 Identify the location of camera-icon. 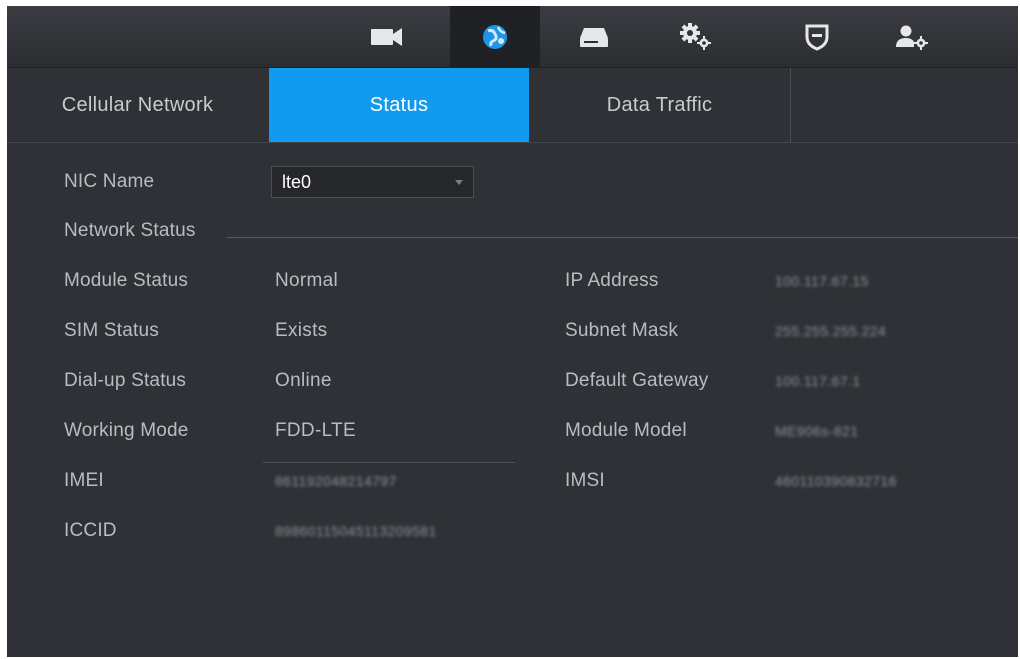
(386, 36).